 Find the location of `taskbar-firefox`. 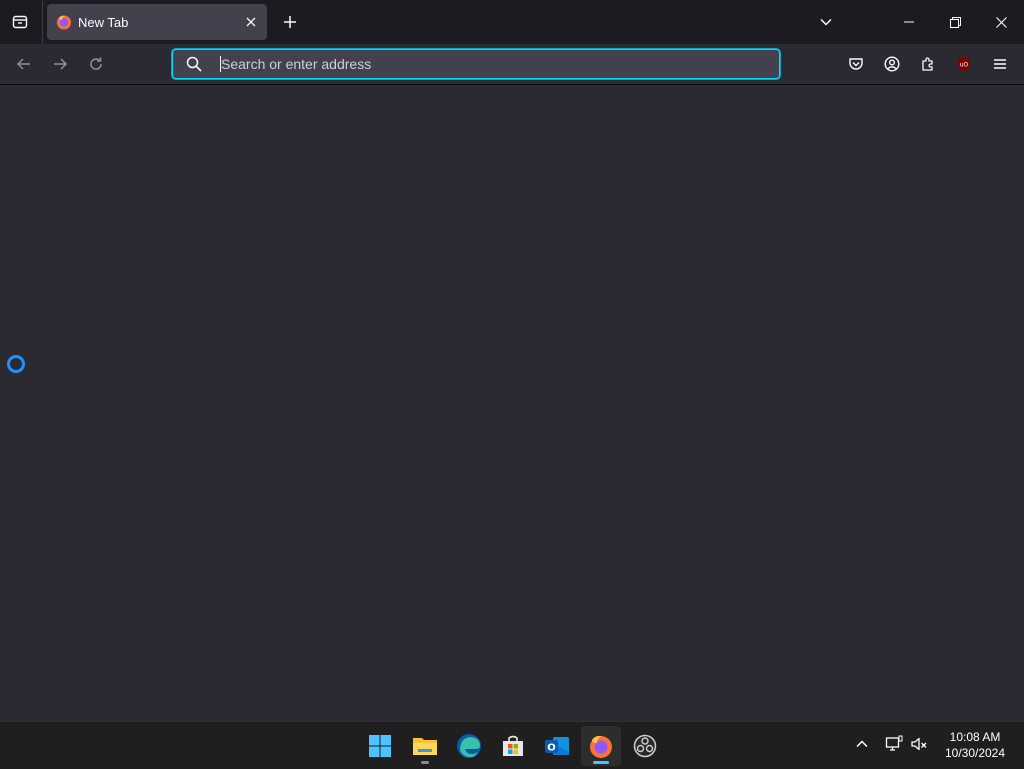

taskbar-firefox is located at coordinates (601, 746).